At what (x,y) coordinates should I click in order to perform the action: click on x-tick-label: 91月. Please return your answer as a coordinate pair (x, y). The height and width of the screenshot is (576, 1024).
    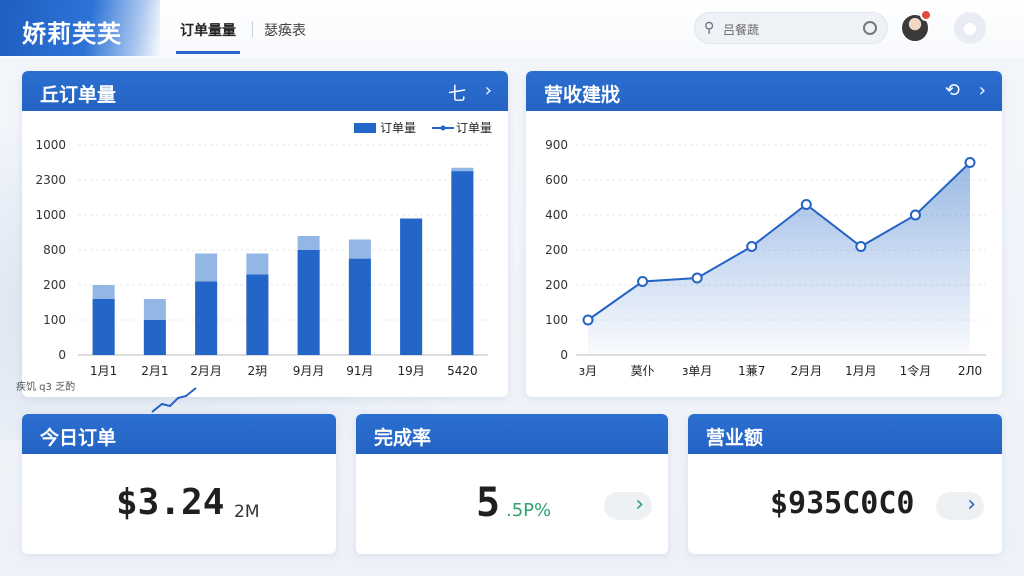
    Looking at the image, I should click on (359, 371).